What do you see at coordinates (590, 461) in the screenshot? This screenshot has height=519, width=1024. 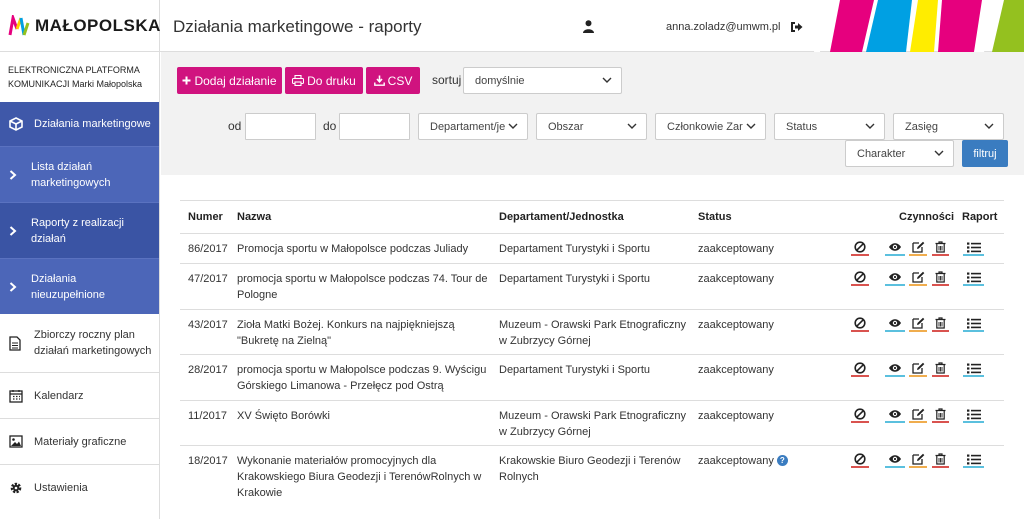 I see `row-department-line: Krakowskie Biuro Geodezji i Terenów` at bounding box center [590, 461].